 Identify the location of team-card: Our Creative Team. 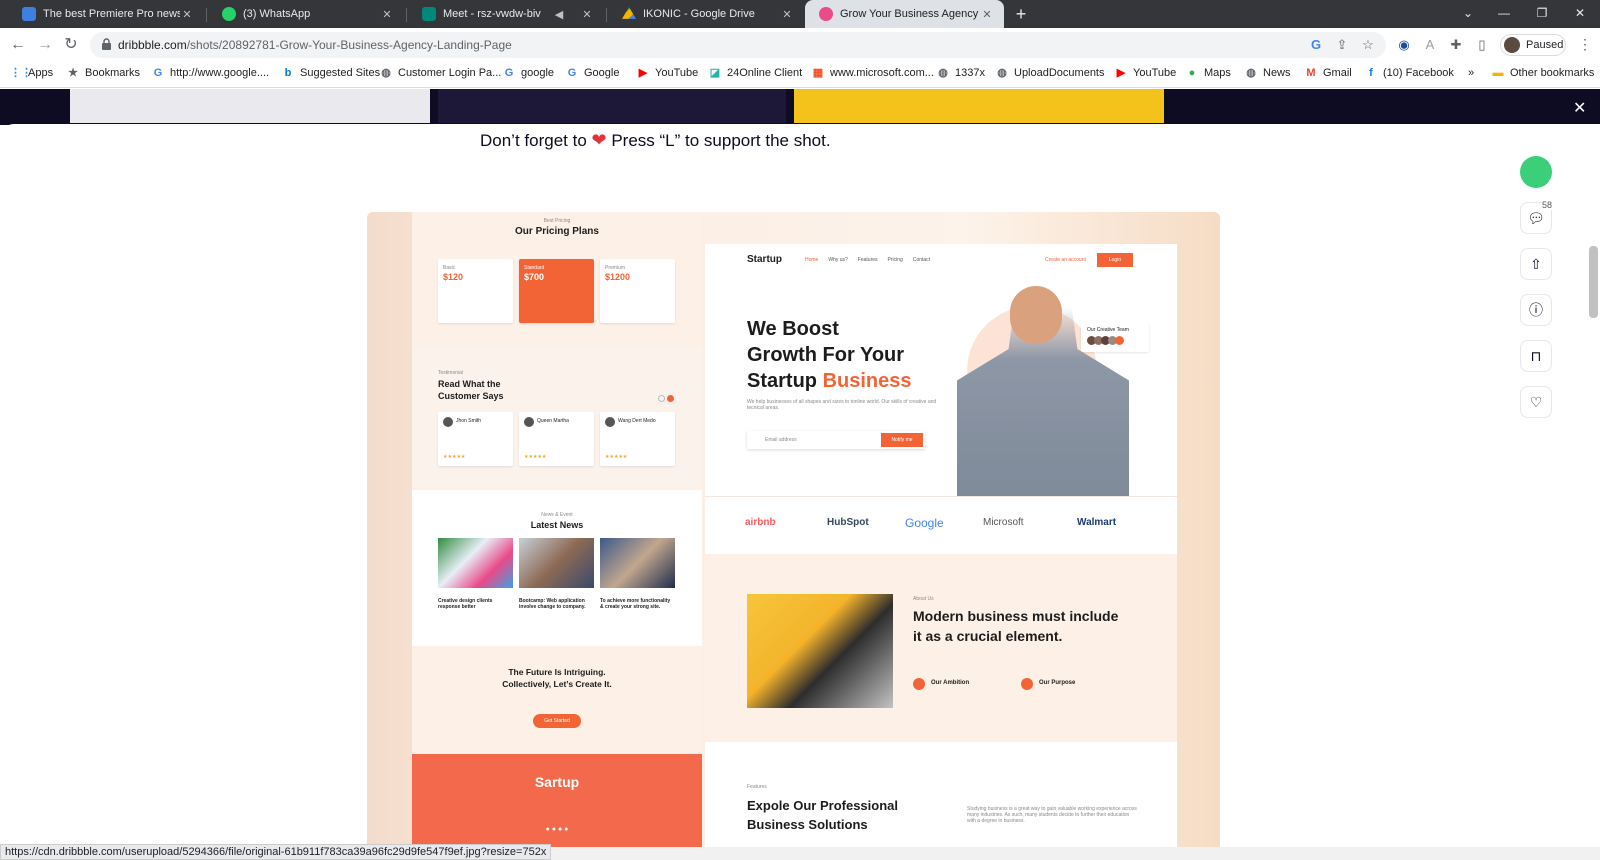
(1115, 337).